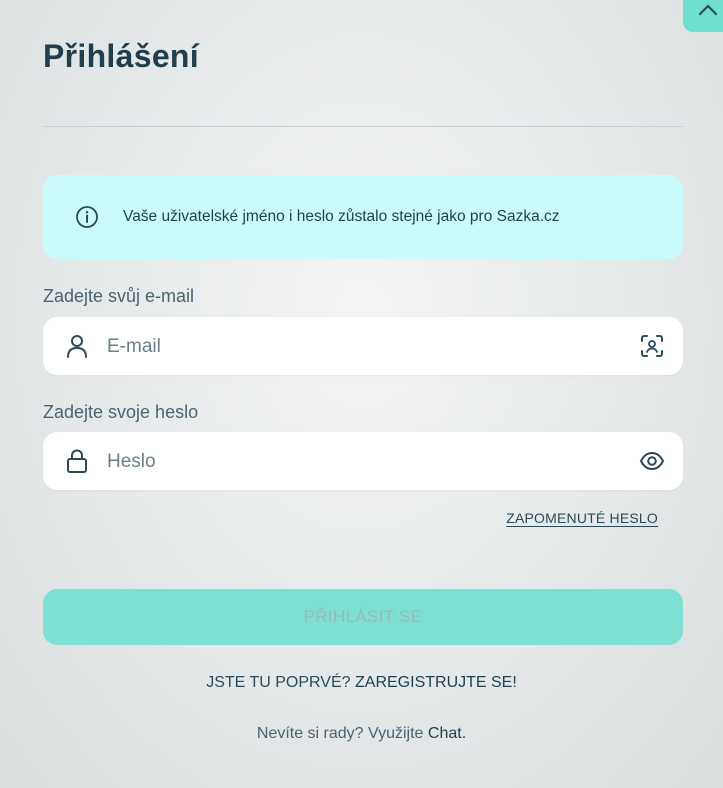 The image size is (723, 788). I want to click on page-title: Přihlášení, so click(121, 56).